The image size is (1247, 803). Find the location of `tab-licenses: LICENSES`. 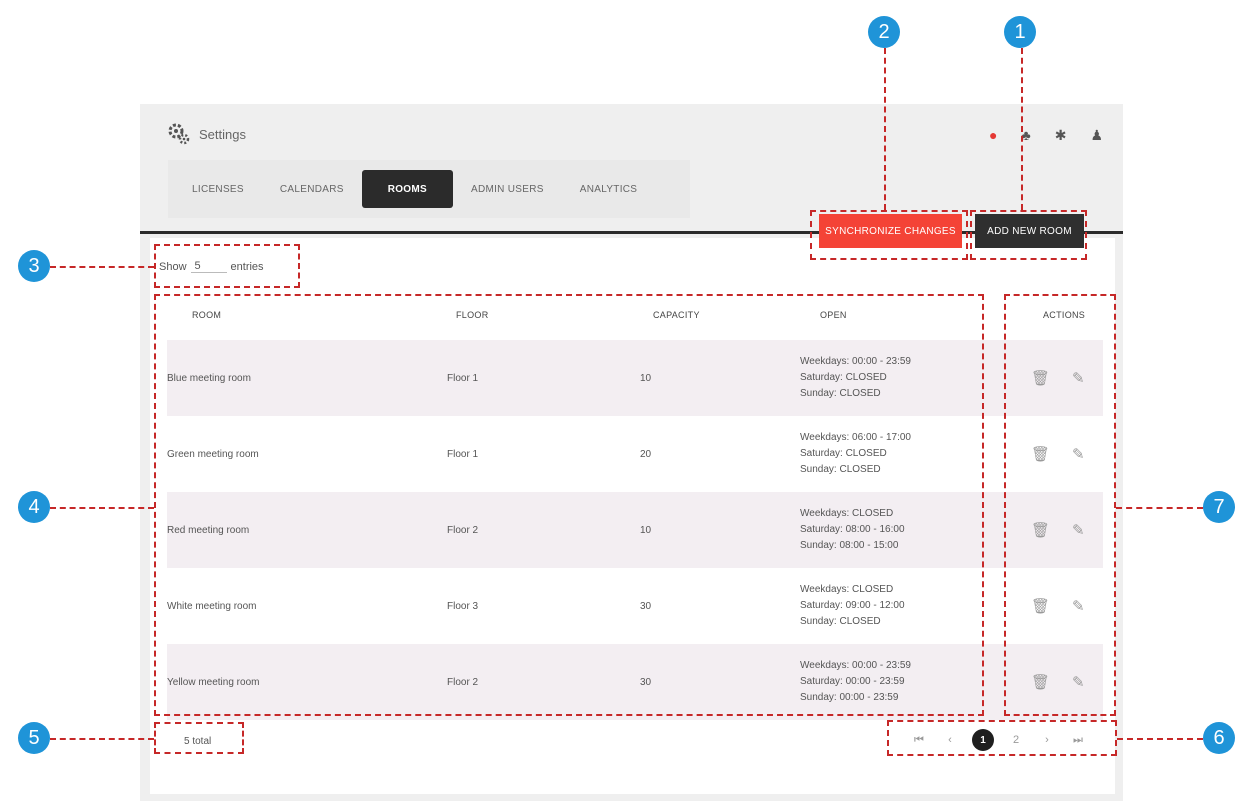

tab-licenses: LICENSES is located at coordinates (218, 189).